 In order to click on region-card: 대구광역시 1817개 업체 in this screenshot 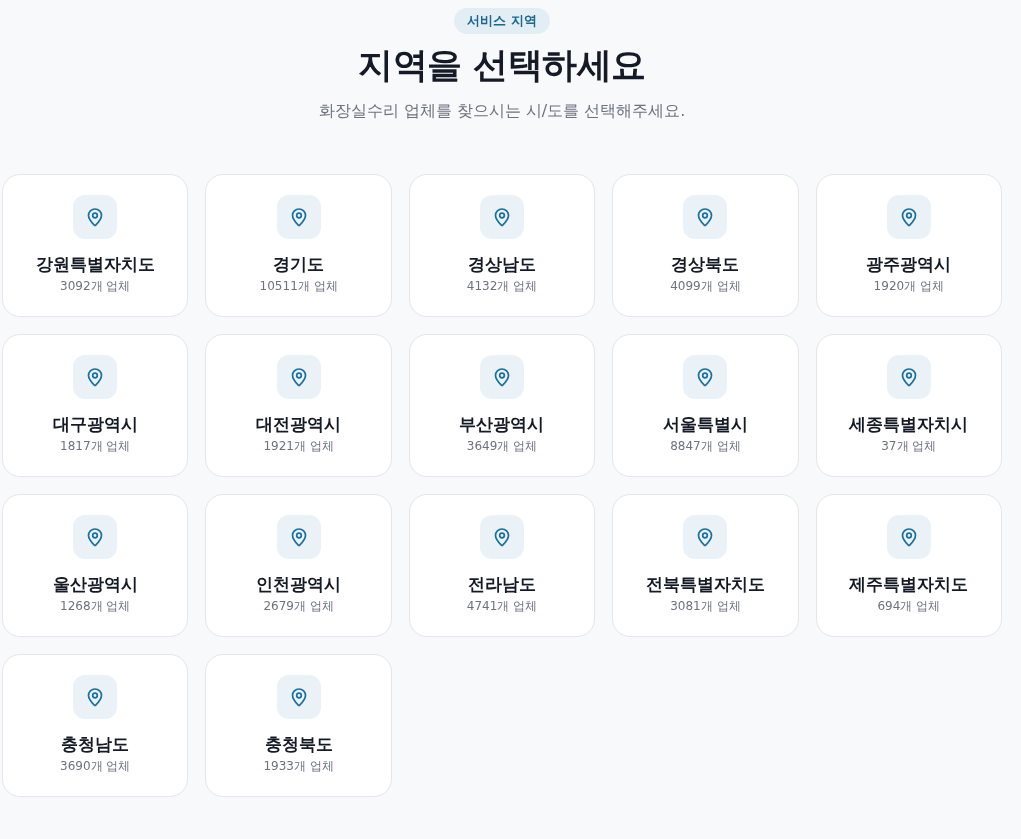, I will do `click(95, 405)`.